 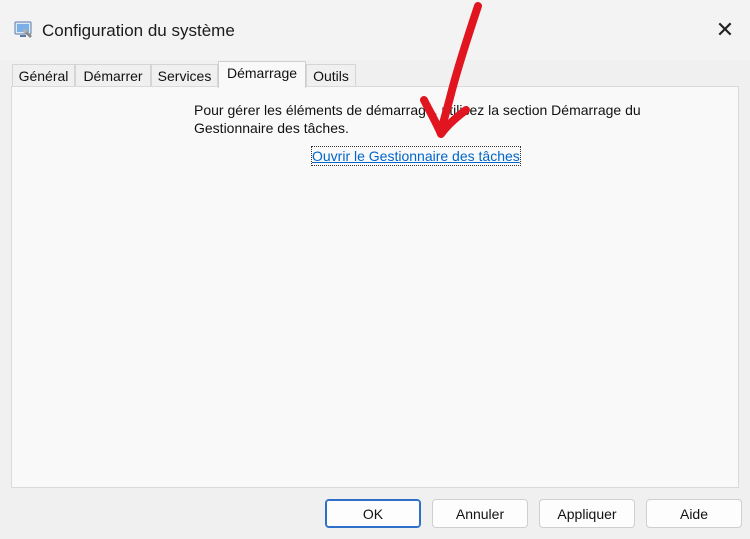 I want to click on ok-button: OK, so click(x=373, y=513).